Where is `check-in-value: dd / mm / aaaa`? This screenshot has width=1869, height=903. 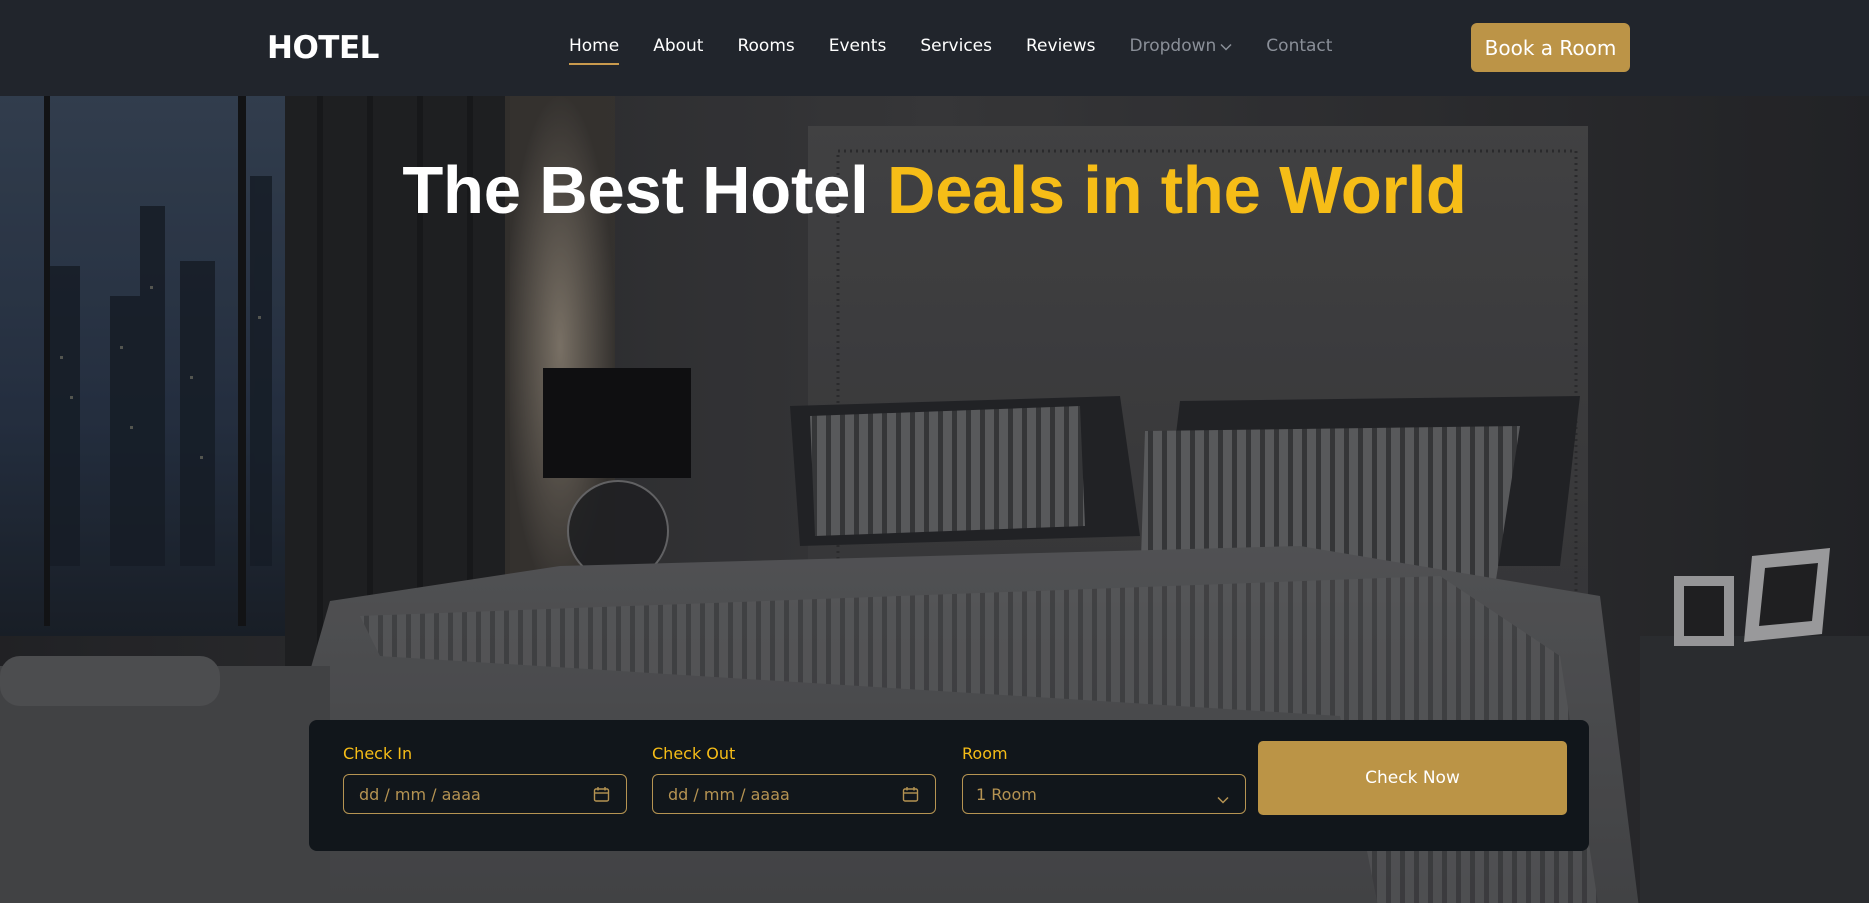 check-in-value: dd / mm / aaaa is located at coordinates (420, 794).